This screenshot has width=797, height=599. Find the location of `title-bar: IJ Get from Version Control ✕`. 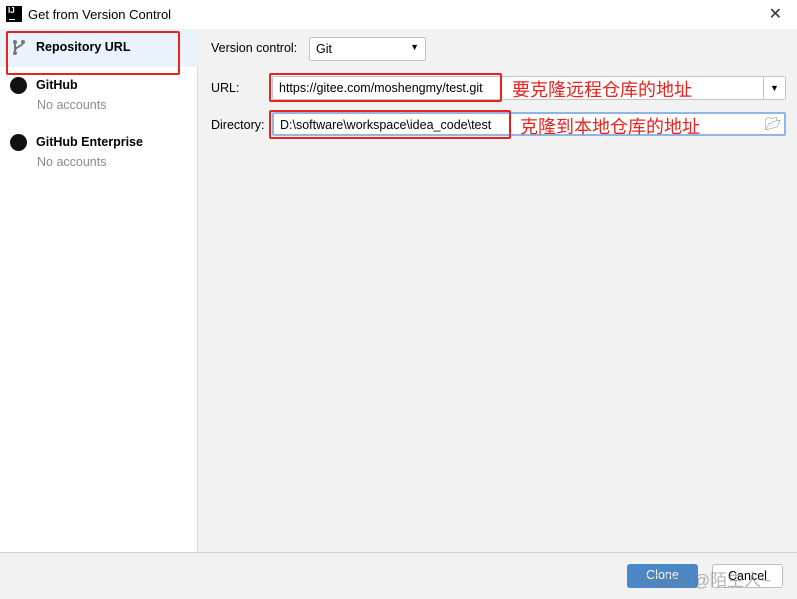

title-bar: IJ Get from Version Control ✕ is located at coordinates (398, 14).